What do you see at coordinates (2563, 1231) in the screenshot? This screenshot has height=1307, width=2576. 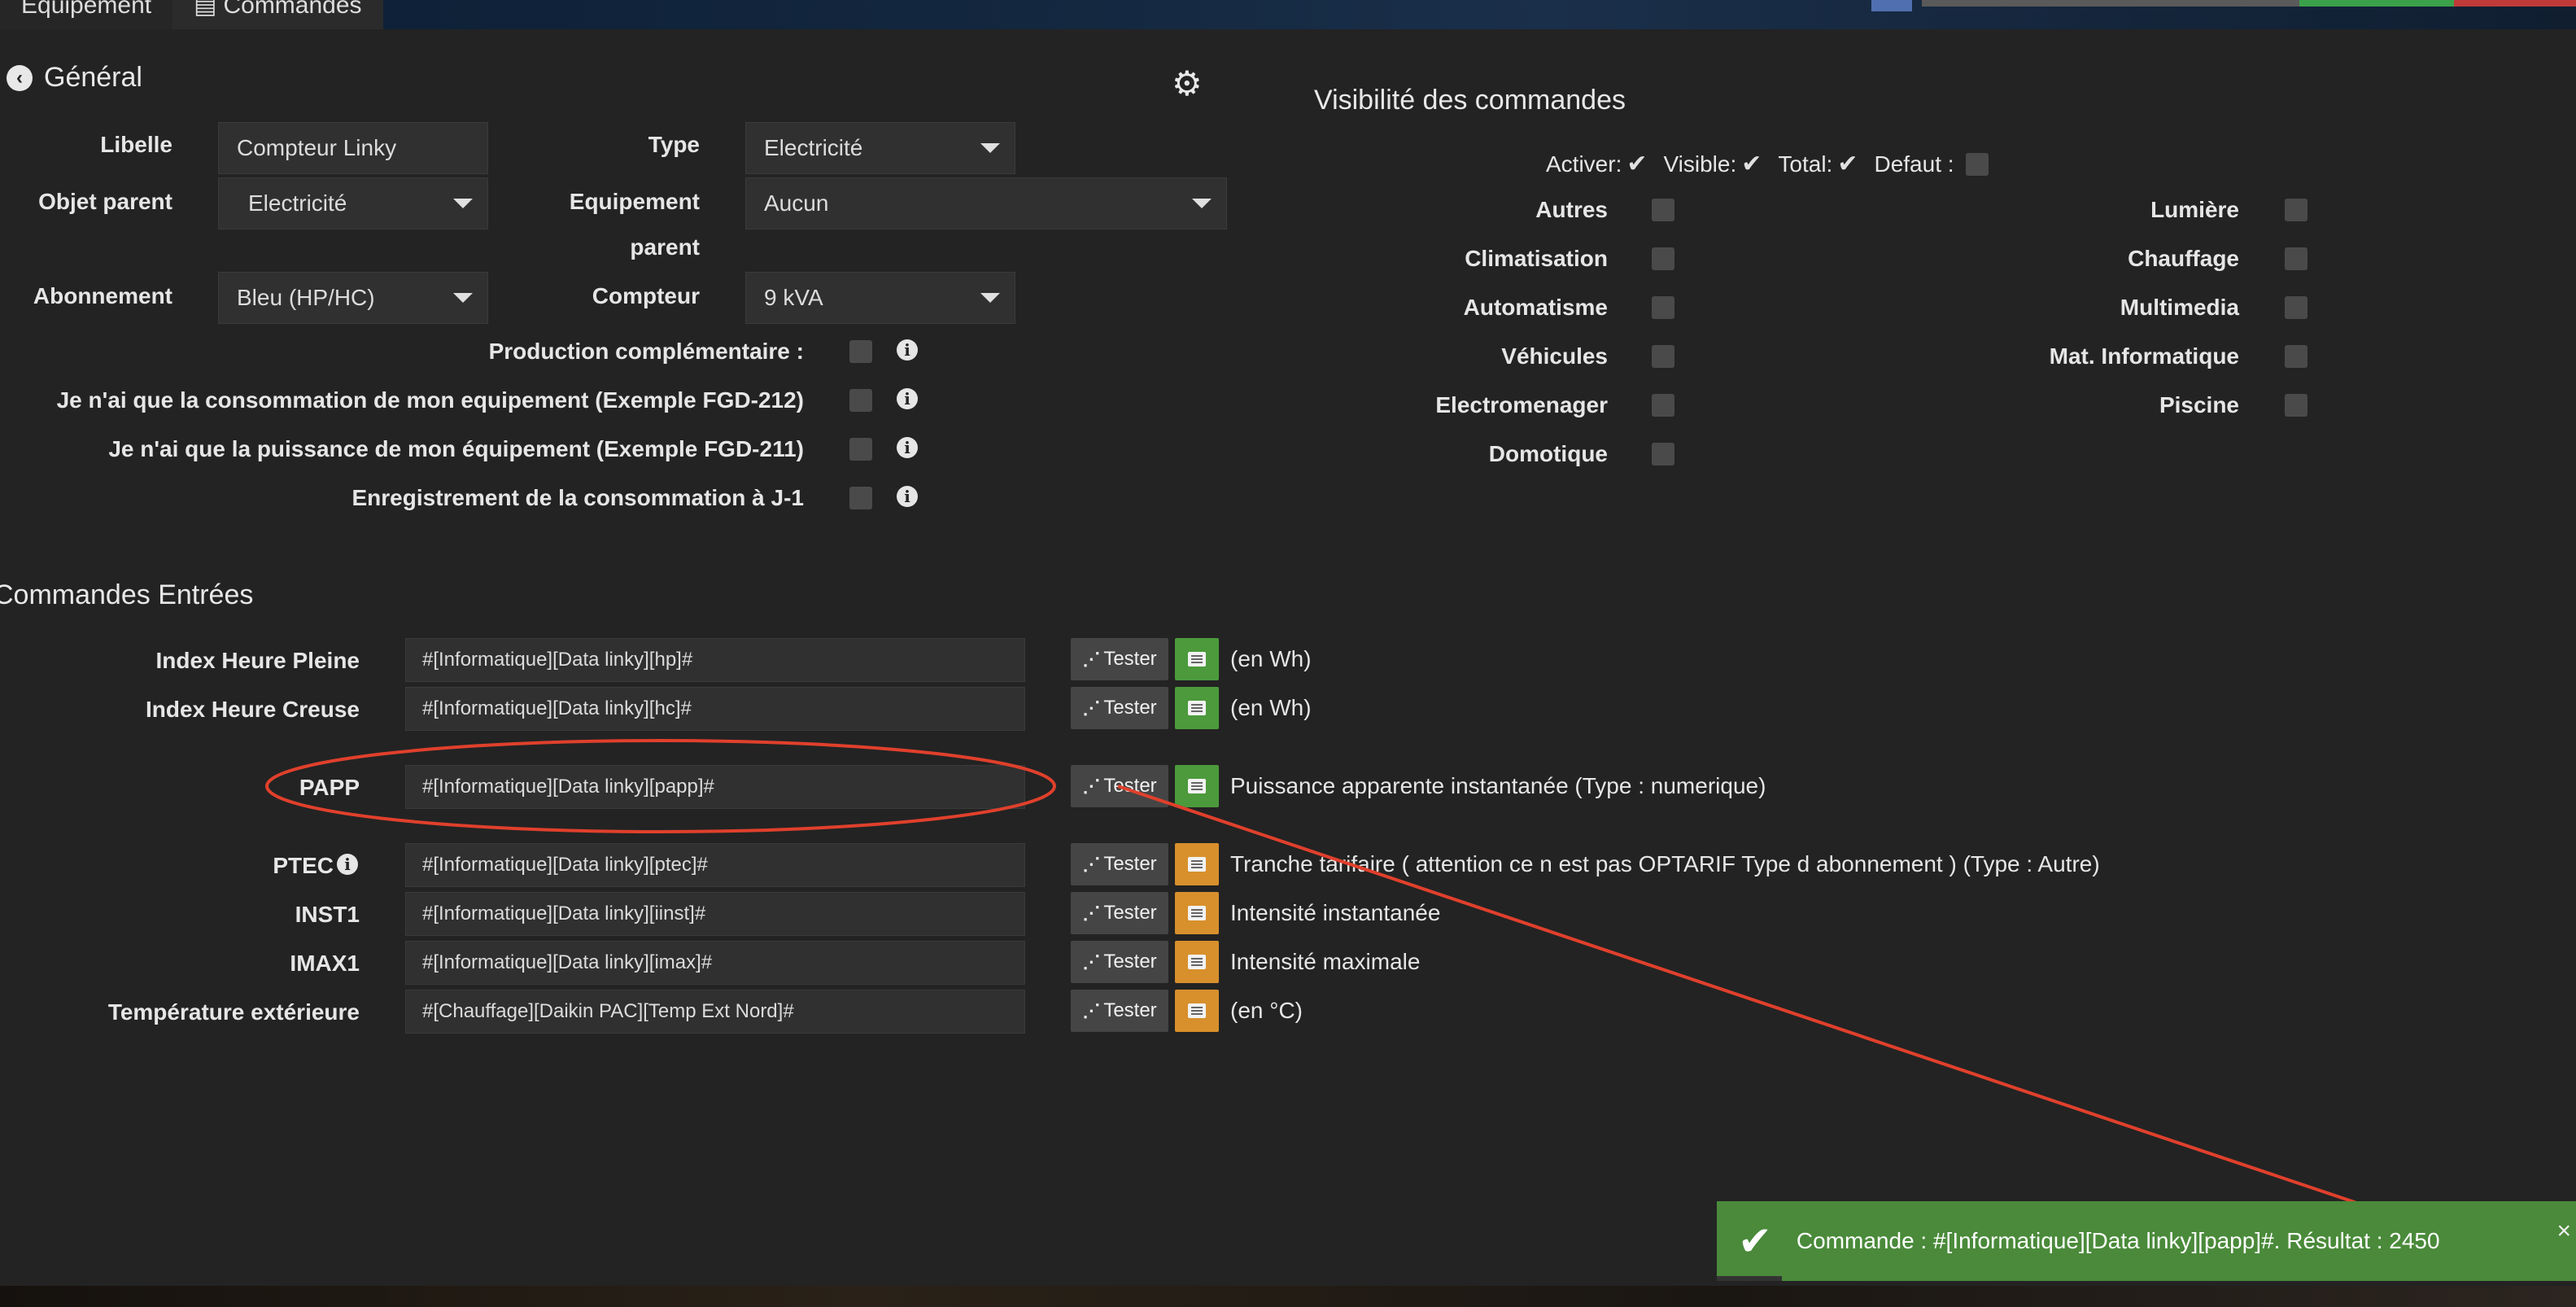 I see `close-icon: ×` at bounding box center [2563, 1231].